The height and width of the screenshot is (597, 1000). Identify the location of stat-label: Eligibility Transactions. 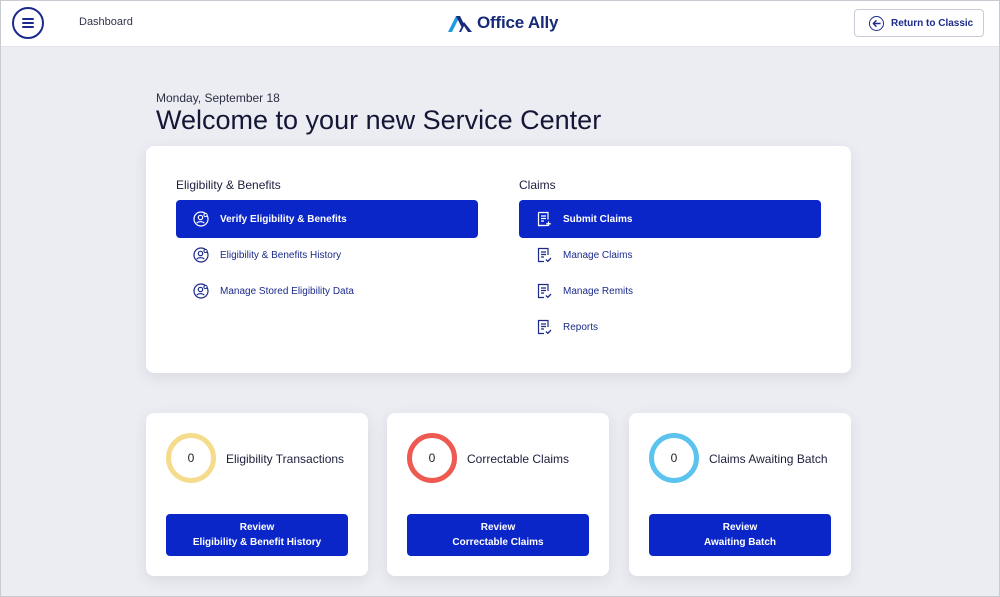
(285, 459).